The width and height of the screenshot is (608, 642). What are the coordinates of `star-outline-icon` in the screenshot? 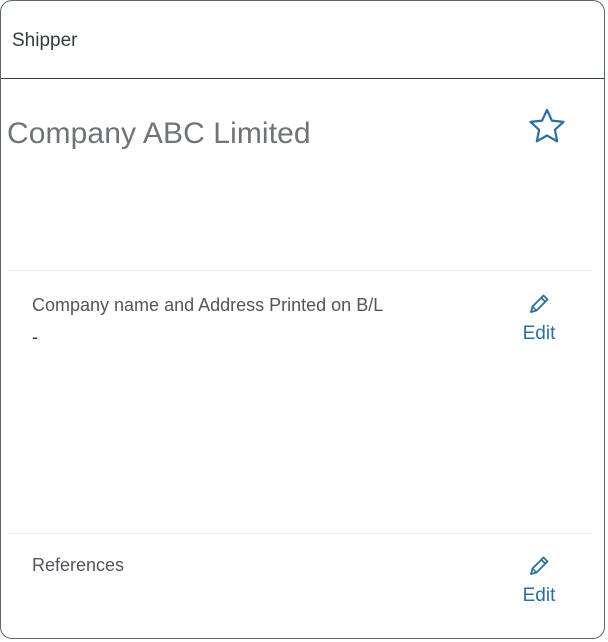 It's located at (547, 125).